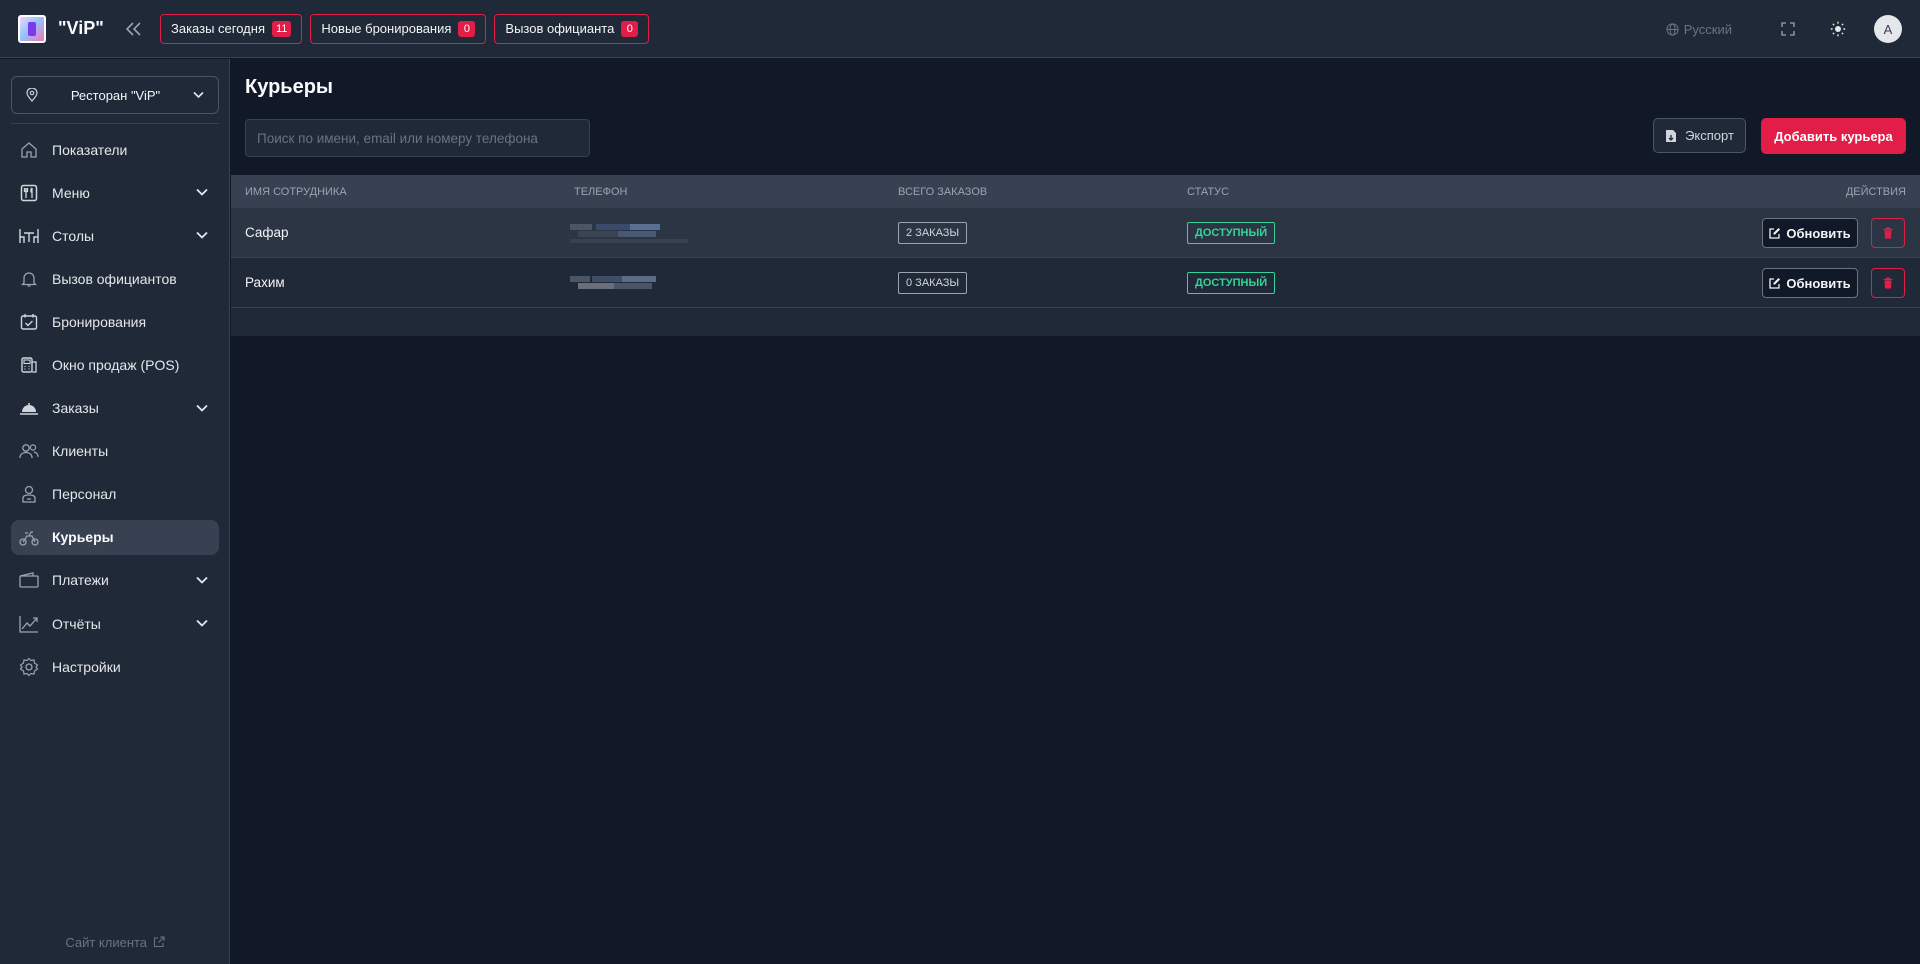 This screenshot has height=964, width=1920. I want to click on branch-name: Ресторан "ViP", so click(115, 95).